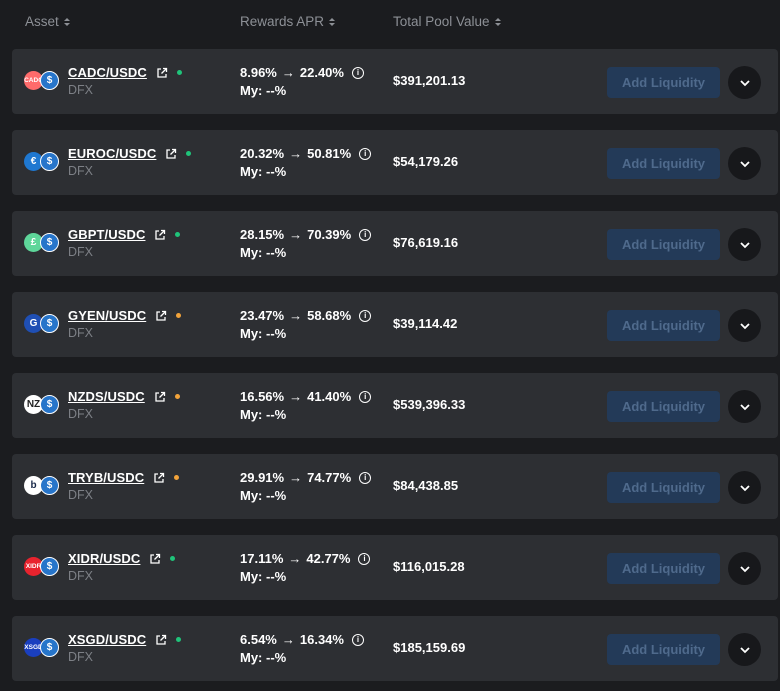 Image resolution: width=780 pixels, height=691 pixels. I want to click on apr-base: 8.96%, so click(258, 72).